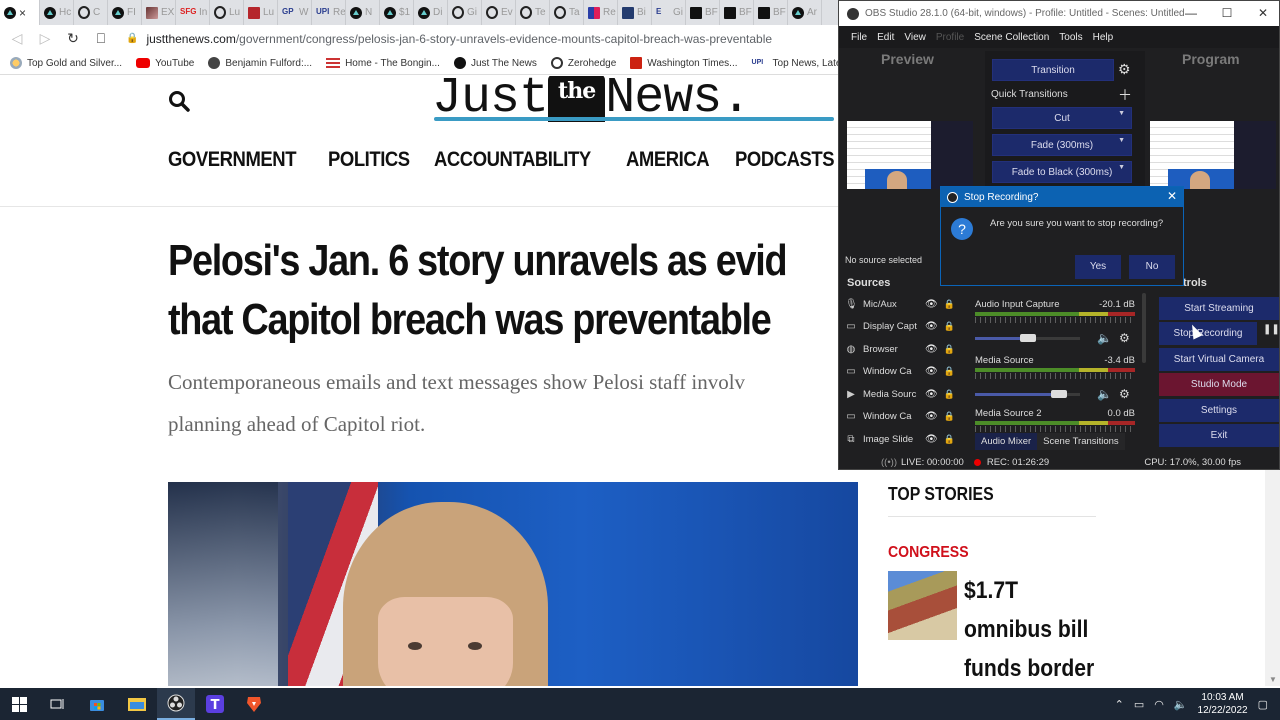  Describe the element at coordinates (495, 63) in the screenshot. I see `bookmark-item: Just The News` at that location.